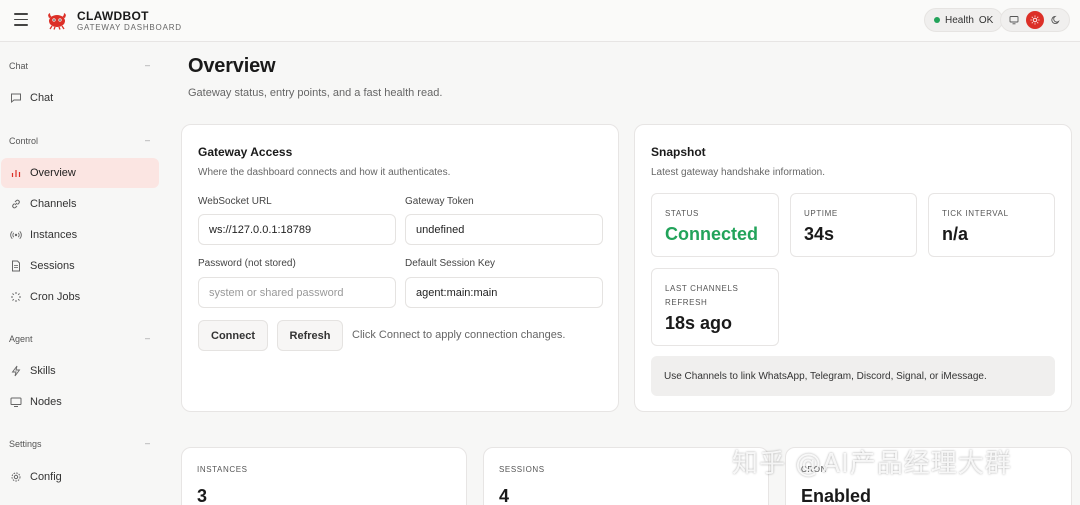 Image resolution: width=1080 pixels, height=505 pixels. I want to click on sidebar-item-label: Nodes, so click(46, 402).